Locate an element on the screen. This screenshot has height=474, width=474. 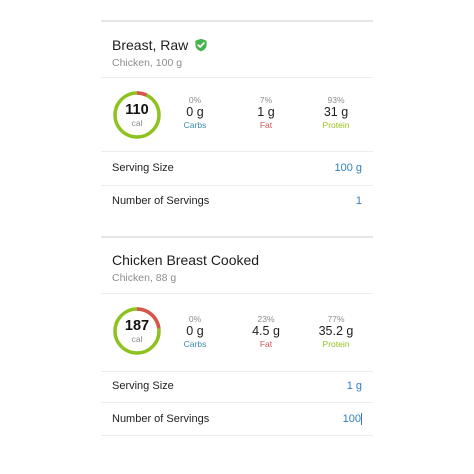
macro-protein: 77% 35.2 g Protein is located at coordinates (336, 331).